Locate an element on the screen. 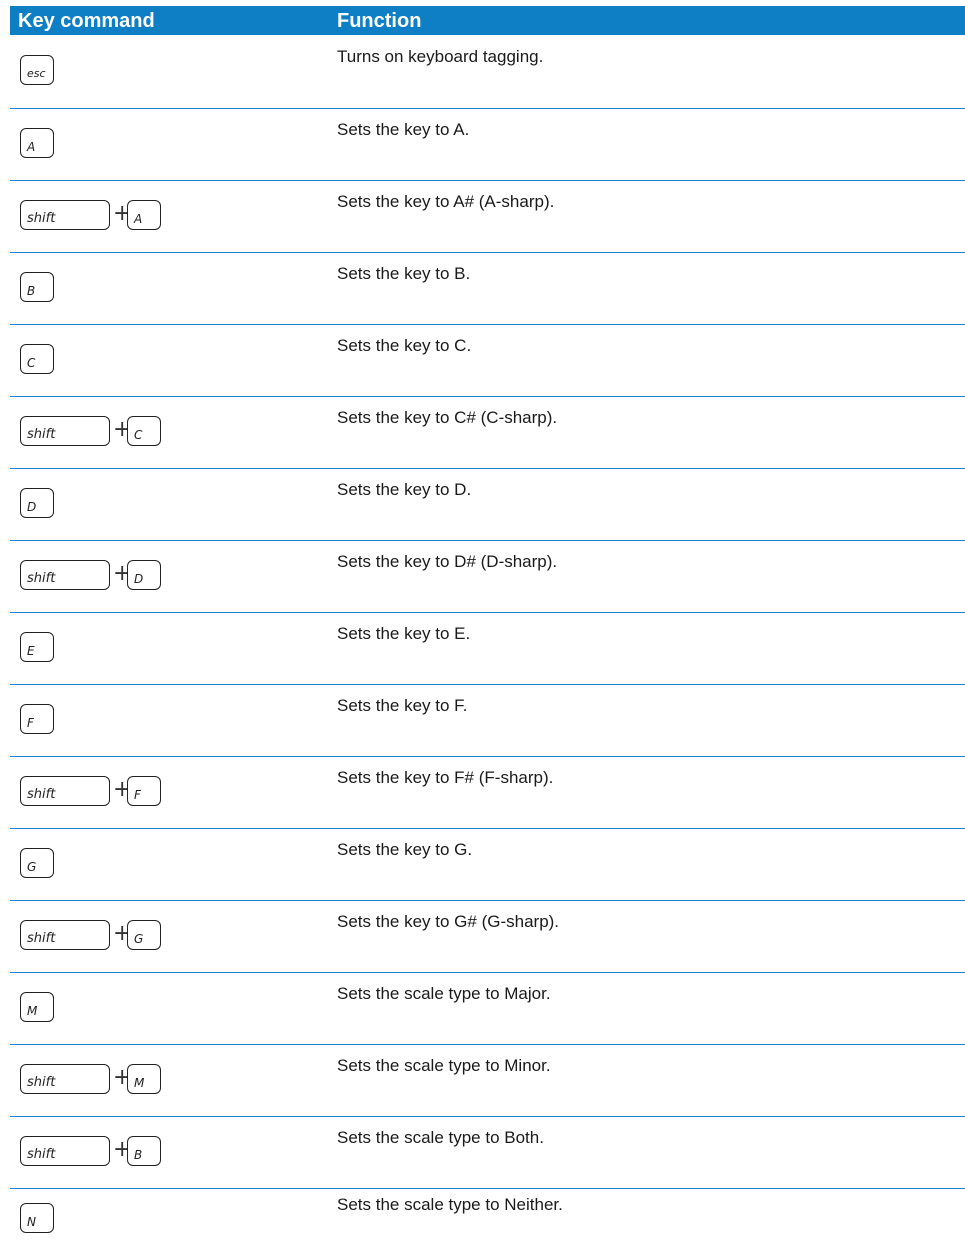 The height and width of the screenshot is (1251, 965). function-text: Sets the key to B. is located at coordinates (404, 273).